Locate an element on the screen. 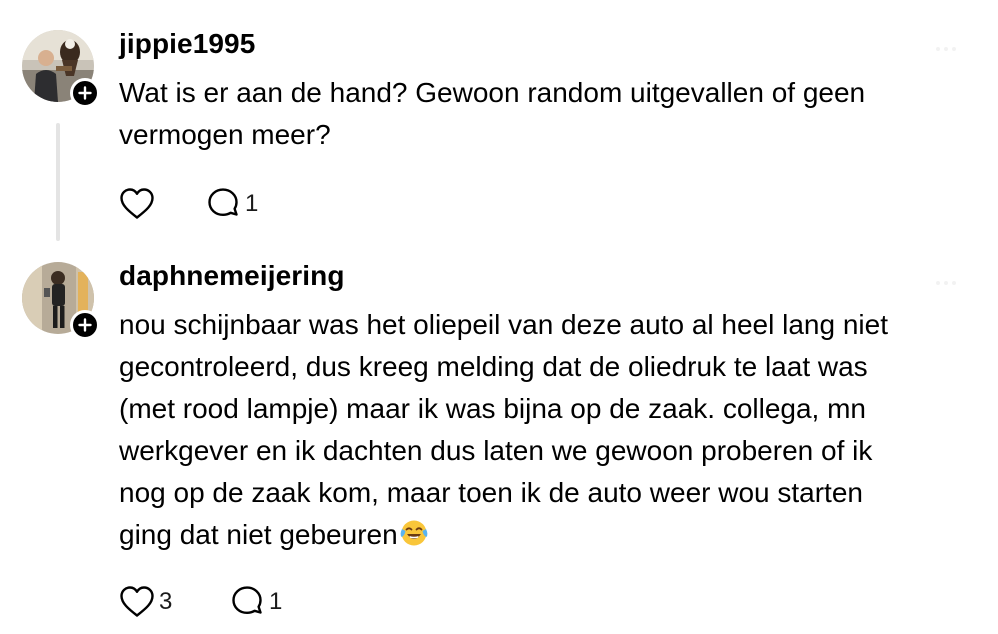 Image resolution: width=998 pixels, height=634 pixels. action-bar: 1 is located at coordinates (188, 204).